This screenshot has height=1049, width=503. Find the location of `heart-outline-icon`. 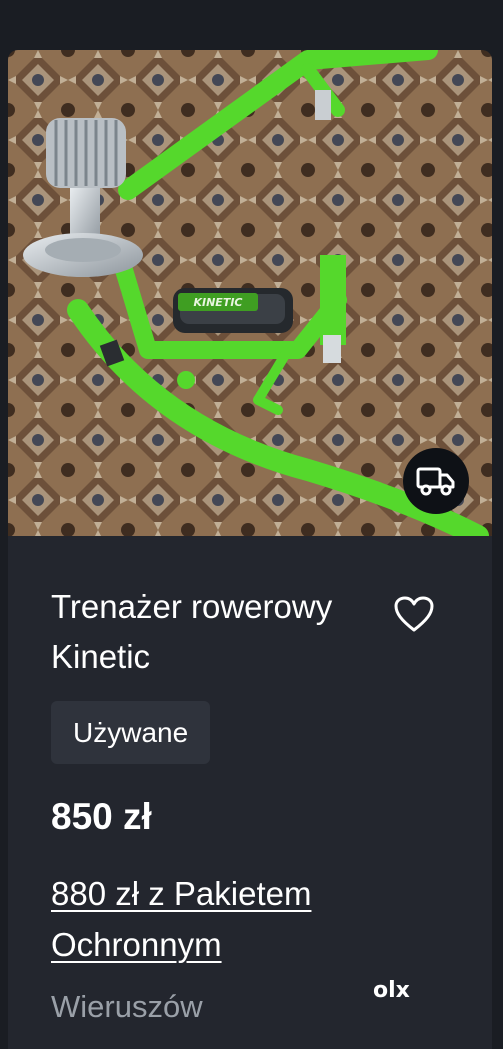

heart-outline-icon is located at coordinates (414, 614).